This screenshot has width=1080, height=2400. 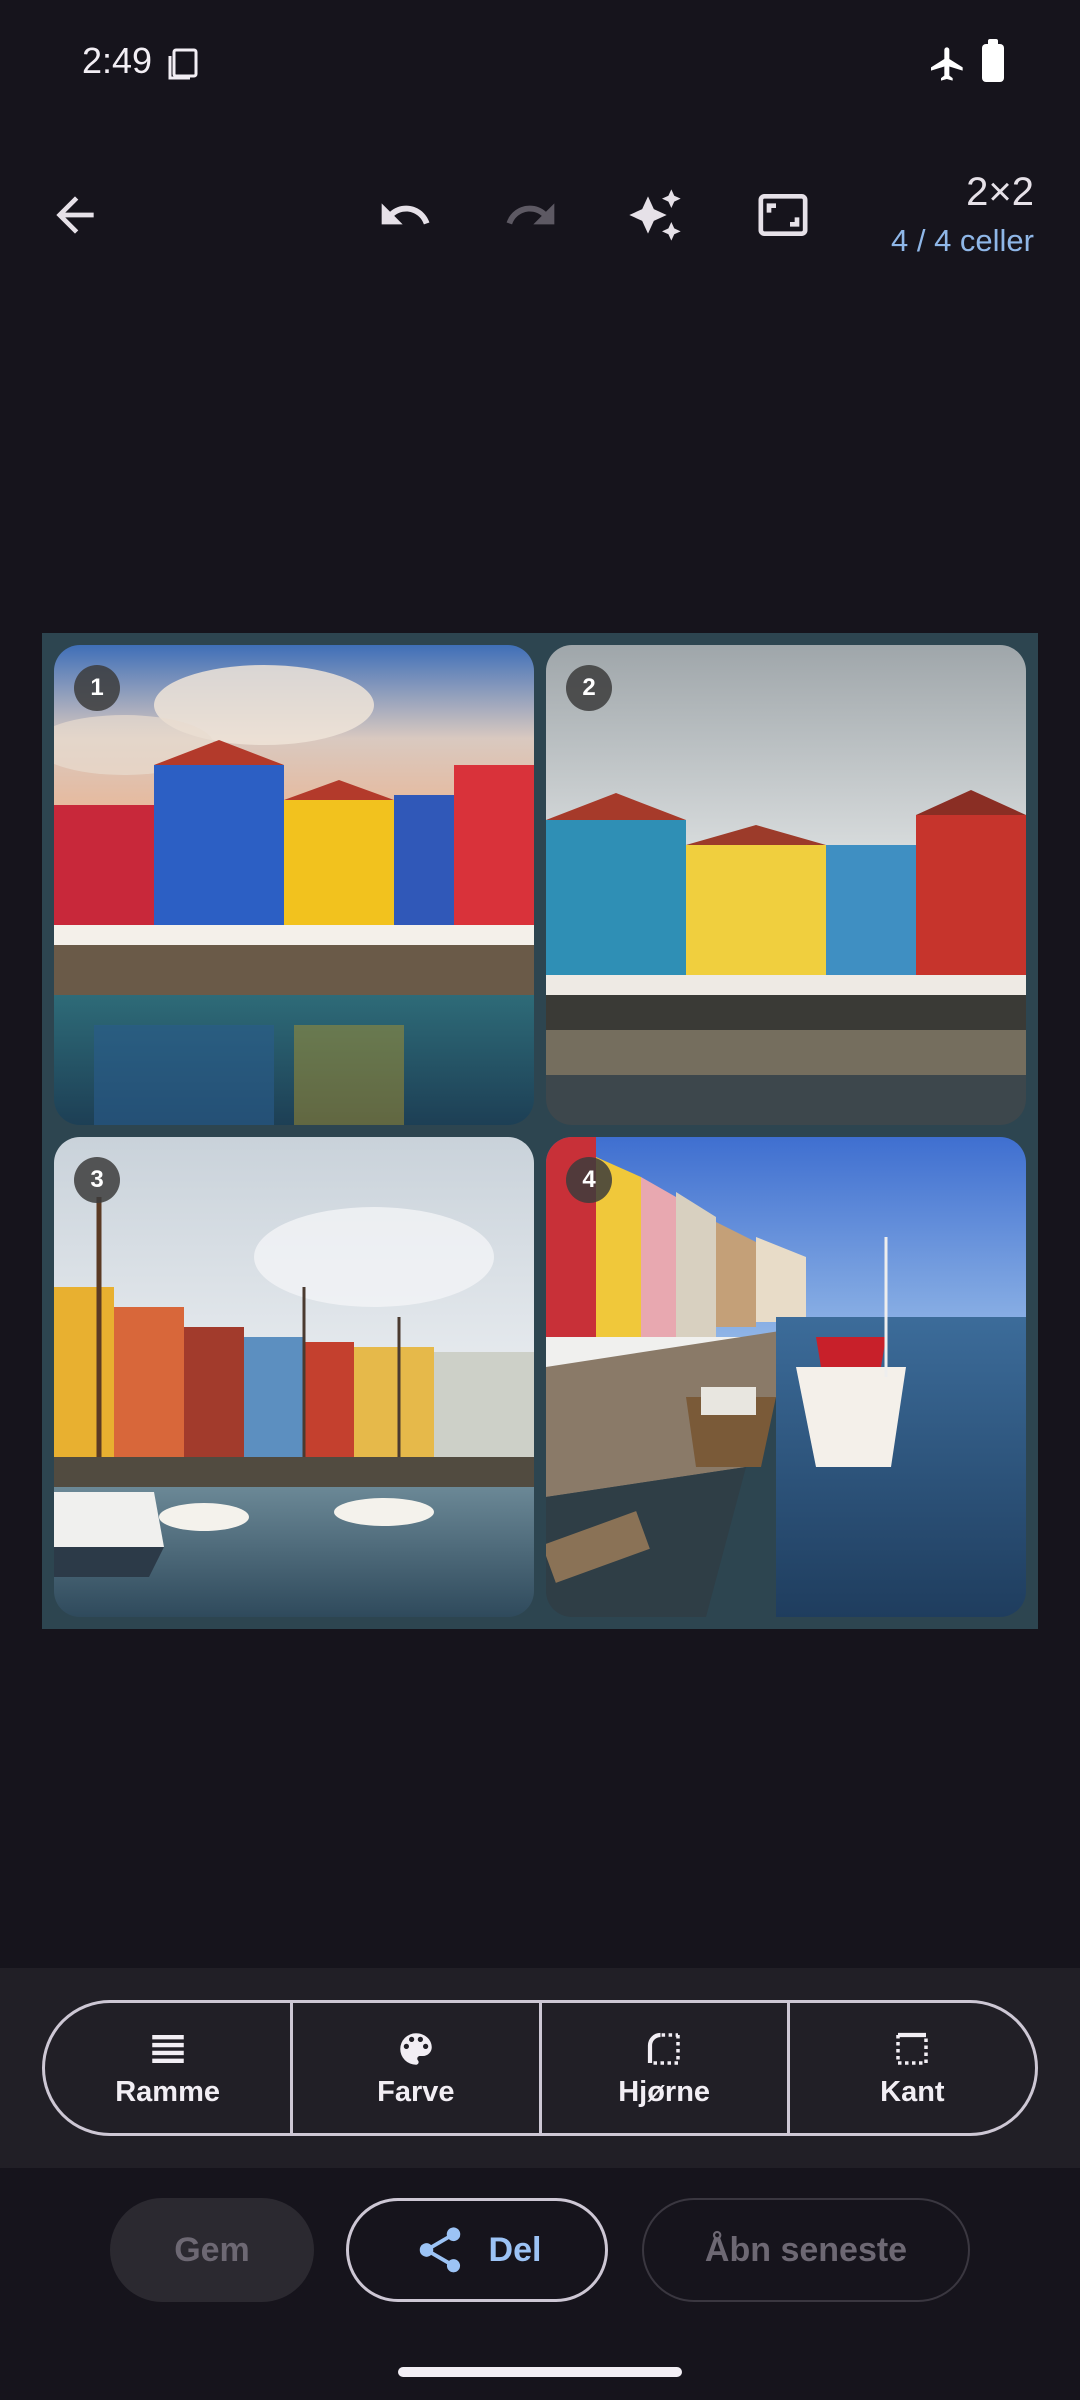 What do you see at coordinates (168, 2091) in the screenshot?
I see `option-frame-label: Ramme` at bounding box center [168, 2091].